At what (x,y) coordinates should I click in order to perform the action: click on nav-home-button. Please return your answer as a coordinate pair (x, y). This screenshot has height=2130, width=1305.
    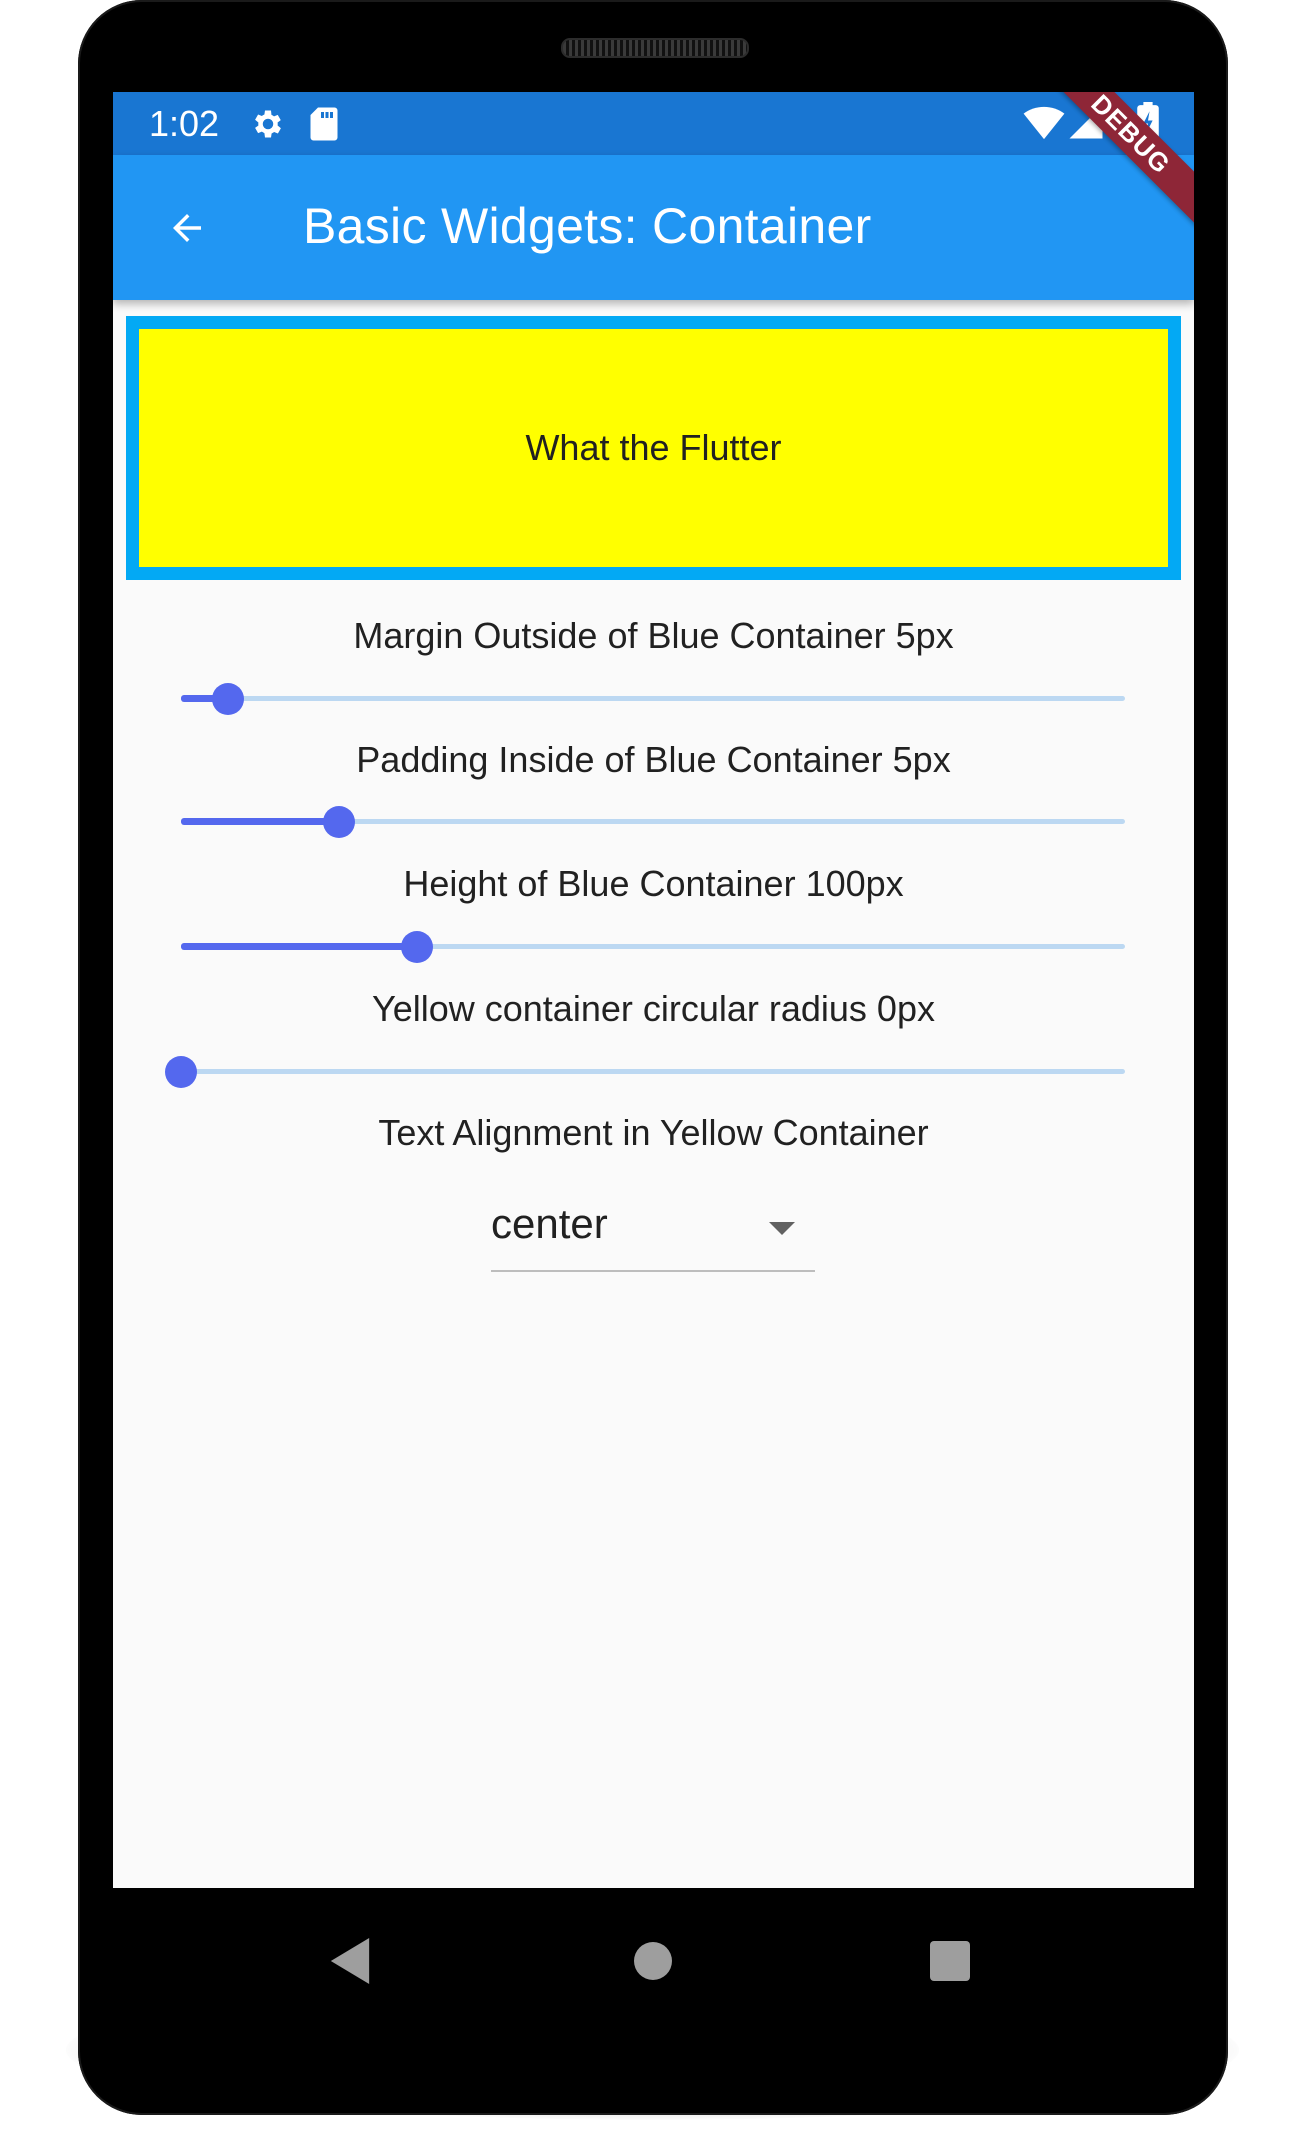
    Looking at the image, I should click on (653, 1961).